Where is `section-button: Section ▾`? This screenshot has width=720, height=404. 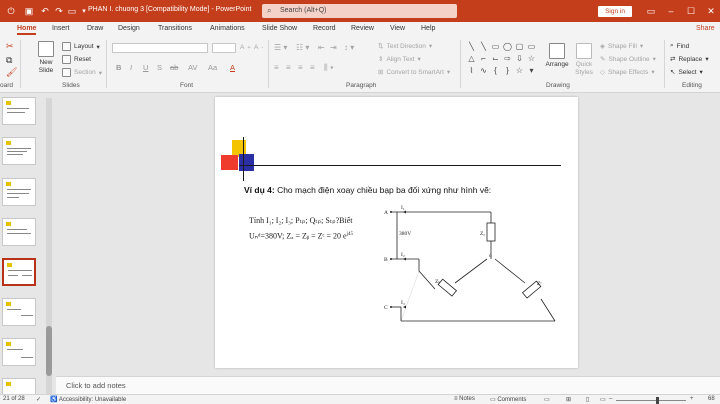 section-button: Section ▾ is located at coordinates (82, 72).